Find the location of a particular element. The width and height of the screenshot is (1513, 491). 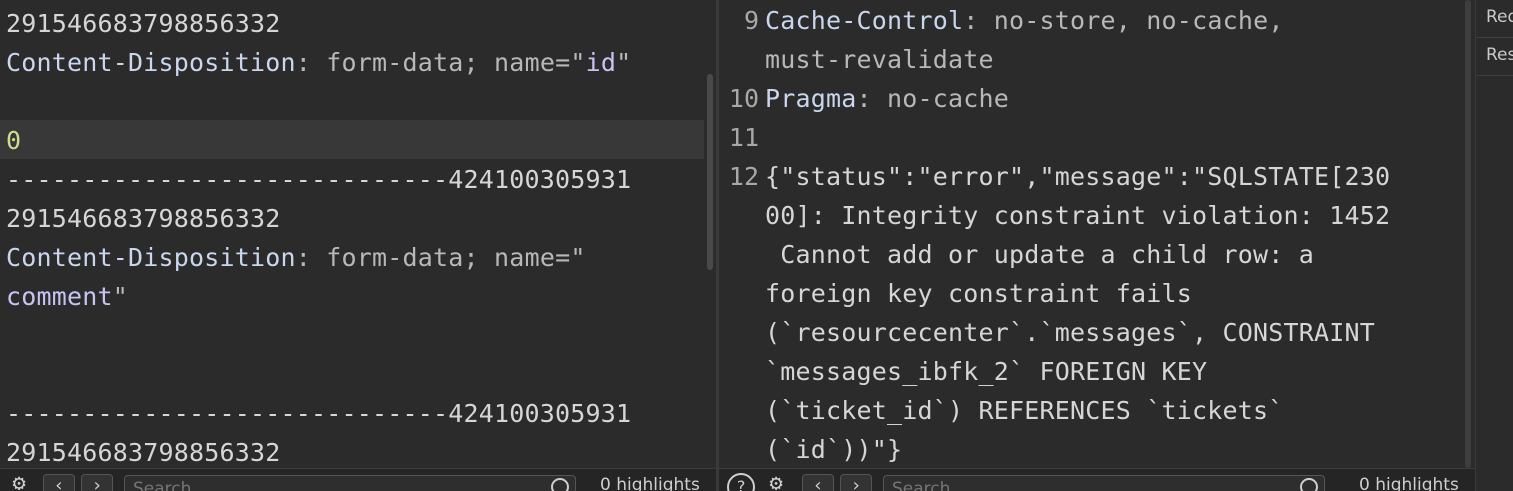

header-param-value: comment is located at coordinates (59, 296).